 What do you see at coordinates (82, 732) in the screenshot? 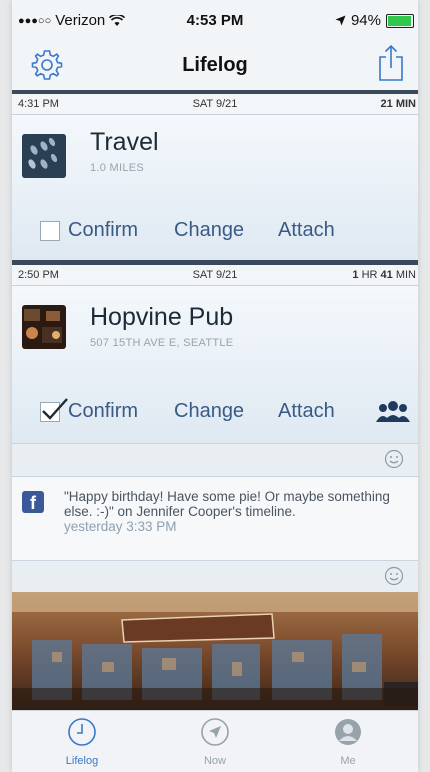
I see `clock-icon` at bounding box center [82, 732].